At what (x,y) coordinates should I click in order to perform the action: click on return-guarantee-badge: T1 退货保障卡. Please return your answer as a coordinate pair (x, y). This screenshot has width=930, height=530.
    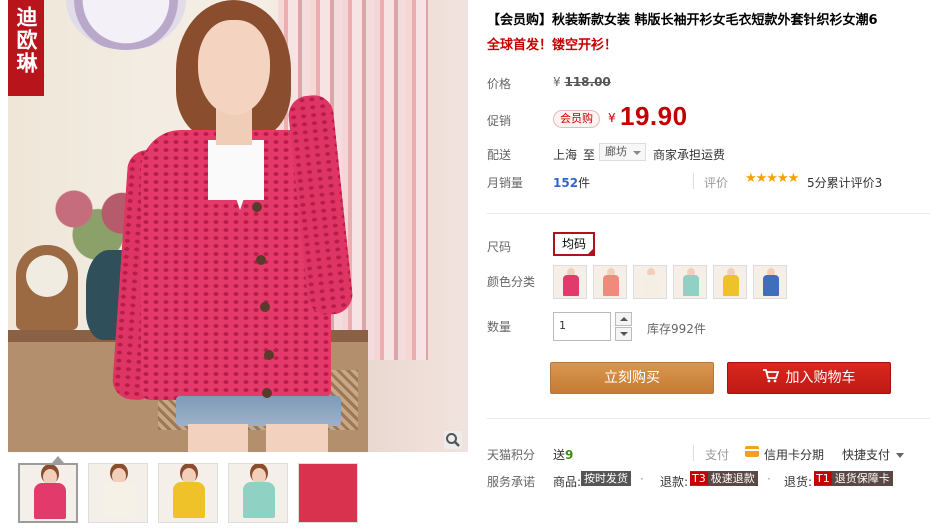
    Looking at the image, I should click on (853, 478).